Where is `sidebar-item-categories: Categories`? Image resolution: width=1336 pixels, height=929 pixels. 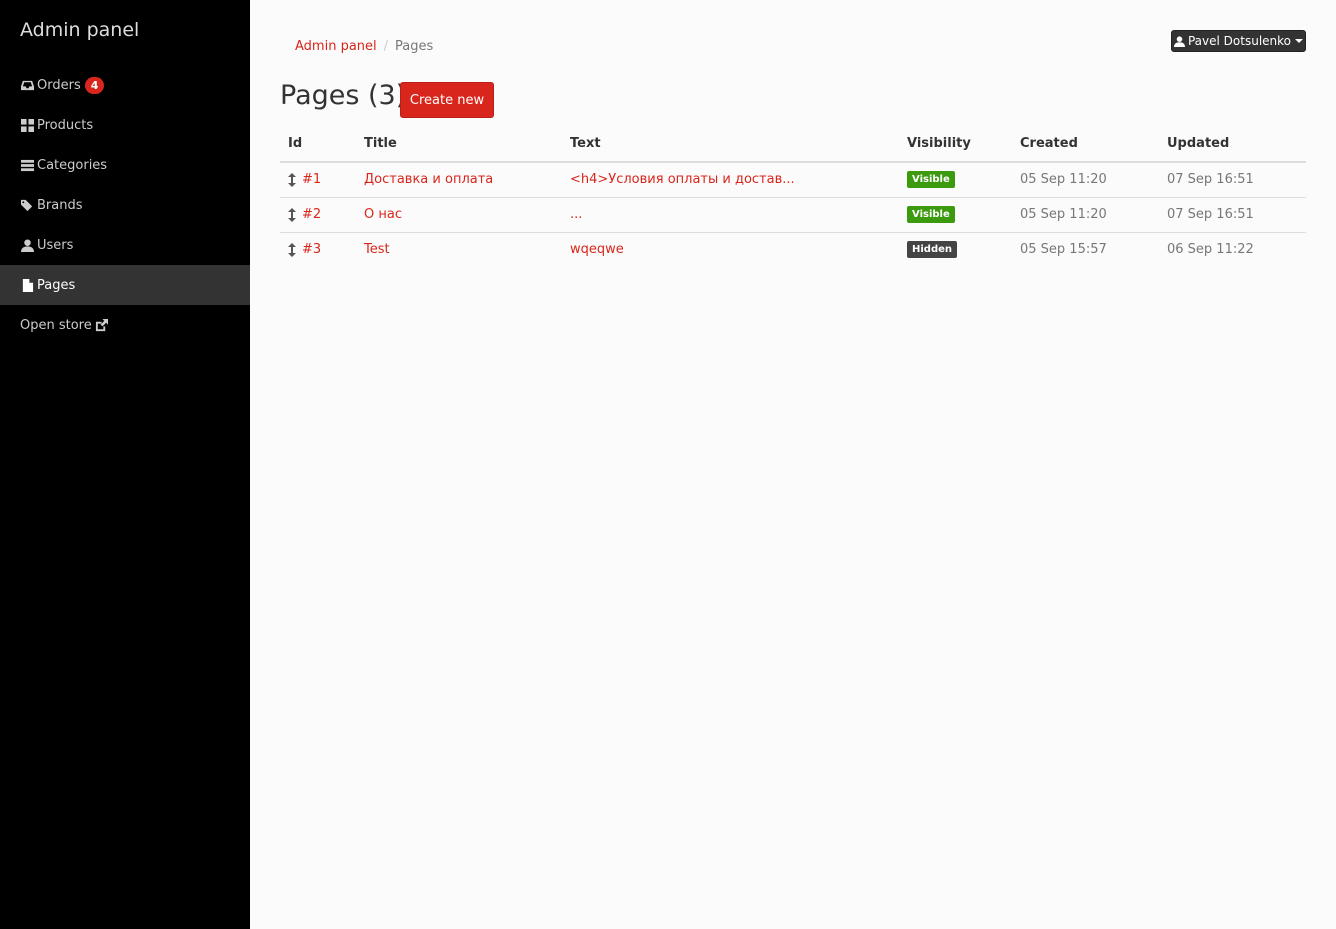 sidebar-item-categories: Categories is located at coordinates (125, 165).